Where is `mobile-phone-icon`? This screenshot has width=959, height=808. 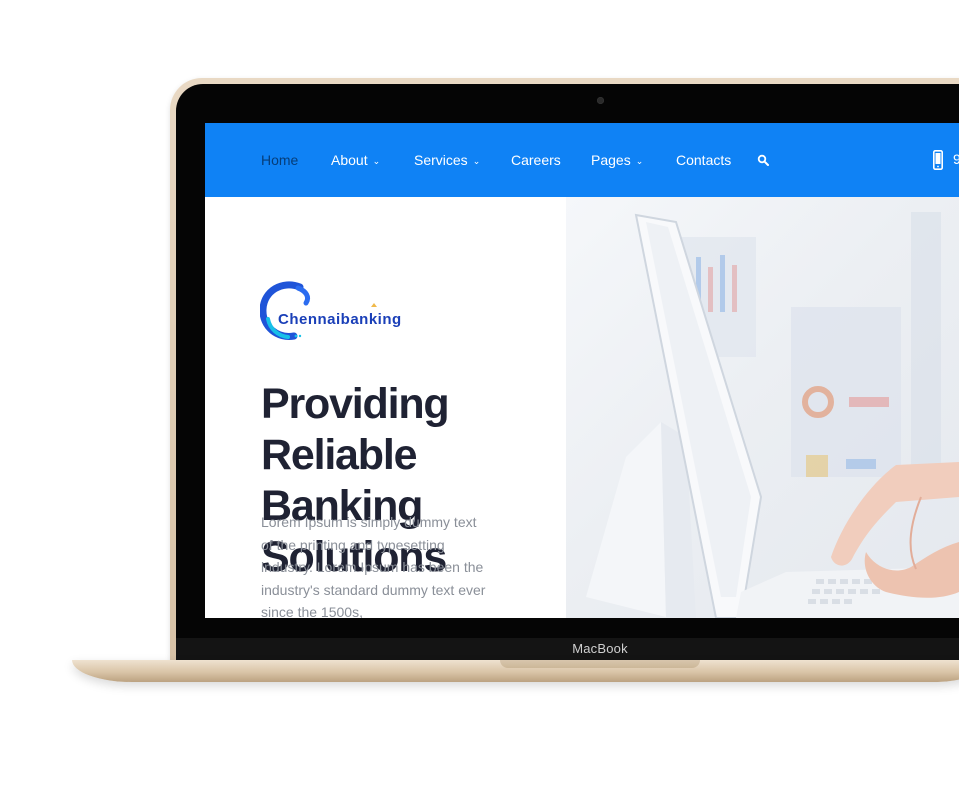
mobile-phone-icon is located at coordinates (938, 160).